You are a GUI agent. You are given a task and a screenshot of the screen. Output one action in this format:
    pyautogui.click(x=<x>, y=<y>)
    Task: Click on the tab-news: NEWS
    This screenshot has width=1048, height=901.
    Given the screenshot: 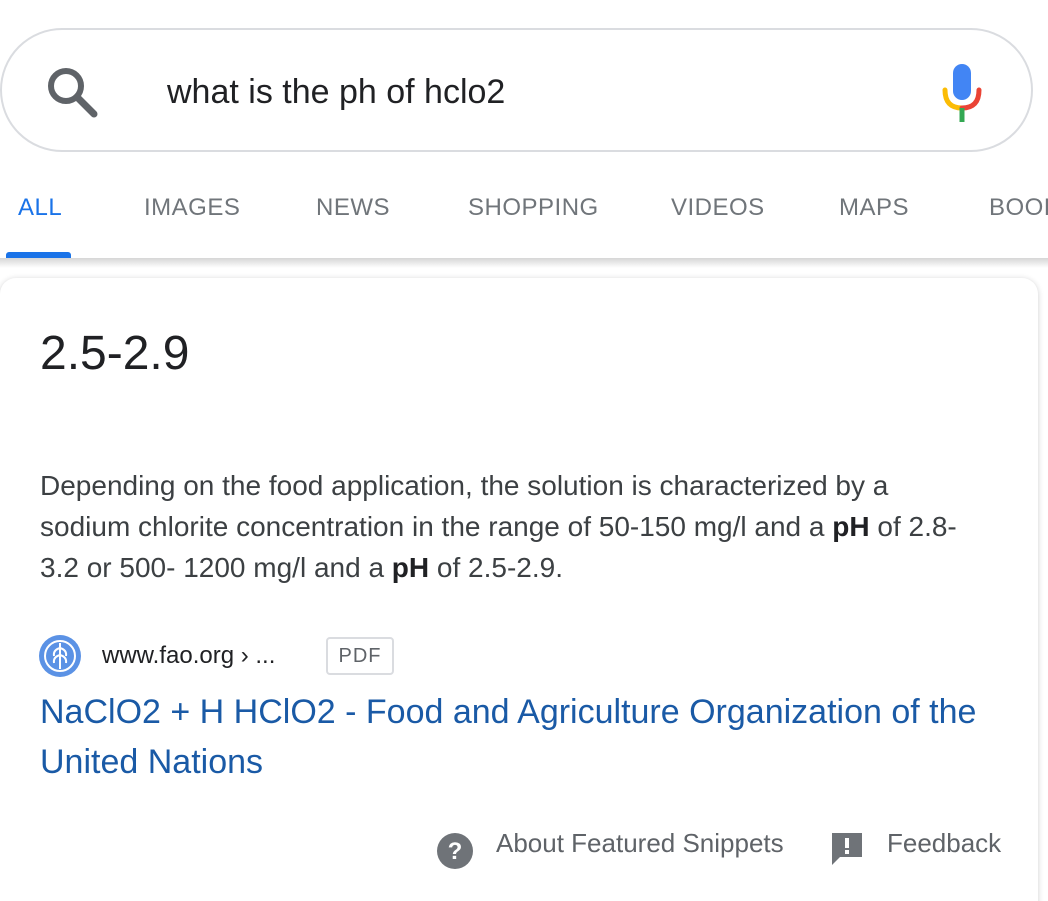 What is the action you would take?
    pyautogui.click(x=353, y=208)
    